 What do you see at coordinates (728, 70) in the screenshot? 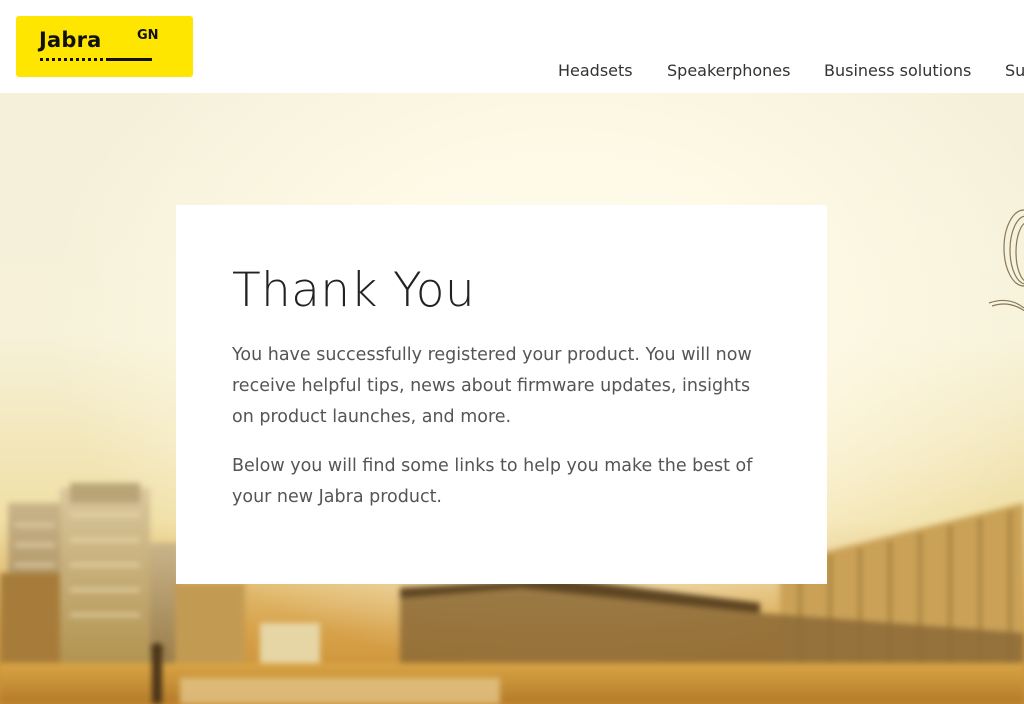
I see `nav-item-speakerphones: Speakerphones` at bounding box center [728, 70].